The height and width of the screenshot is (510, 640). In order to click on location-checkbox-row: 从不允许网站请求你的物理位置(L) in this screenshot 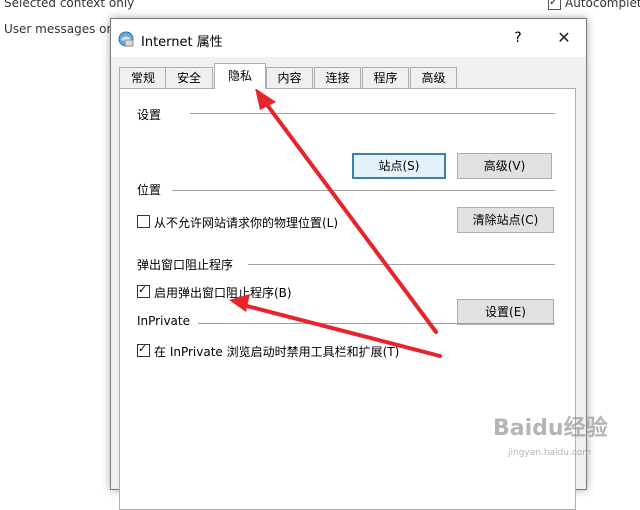, I will do `click(237, 222)`.